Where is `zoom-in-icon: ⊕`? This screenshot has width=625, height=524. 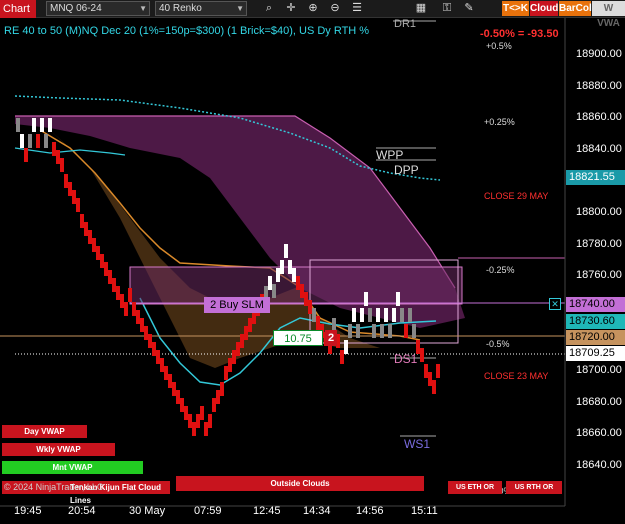
zoom-in-icon: ⊕ is located at coordinates (313, 8).